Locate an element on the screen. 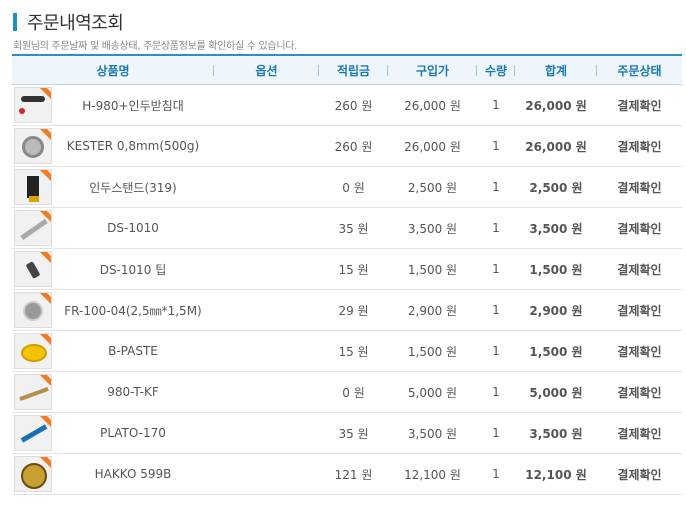 The image size is (686, 509). product-name: DS-1010 팁 is located at coordinates (133, 269).